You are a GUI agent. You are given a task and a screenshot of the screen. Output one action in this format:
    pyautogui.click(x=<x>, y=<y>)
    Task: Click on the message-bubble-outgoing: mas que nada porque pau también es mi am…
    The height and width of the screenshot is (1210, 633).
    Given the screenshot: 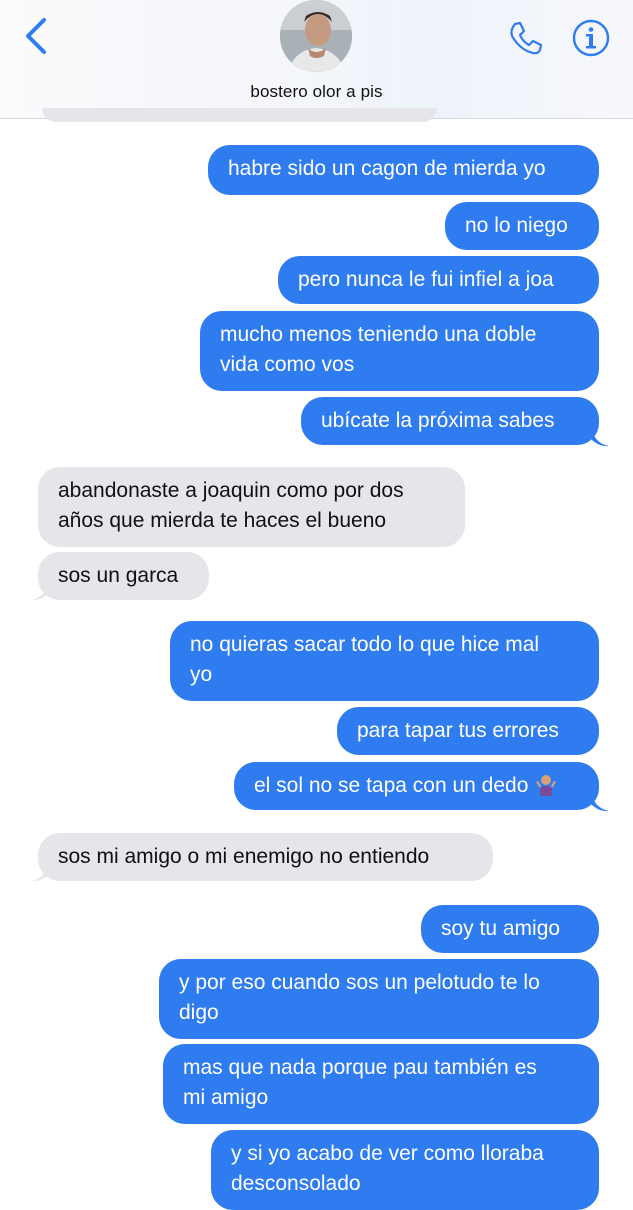 What is the action you would take?
    pyautogui.click(x=381, y=1084)
    